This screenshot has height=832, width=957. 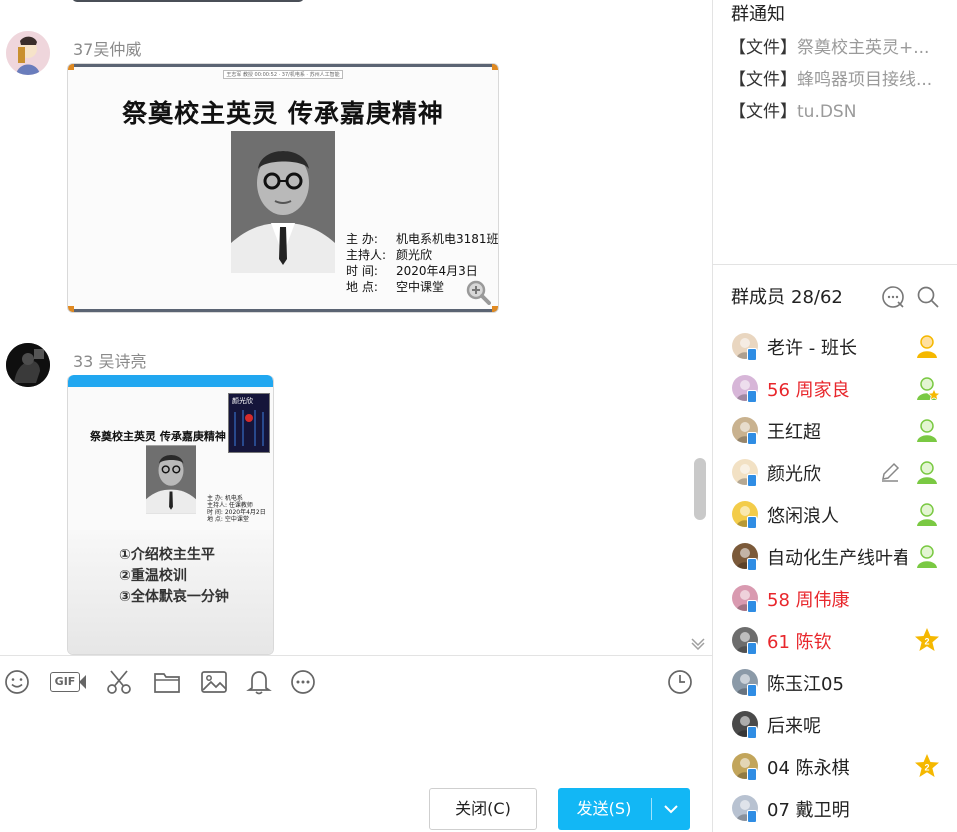 I want to click on previous-message-bubble, so click(x=188, y=1).